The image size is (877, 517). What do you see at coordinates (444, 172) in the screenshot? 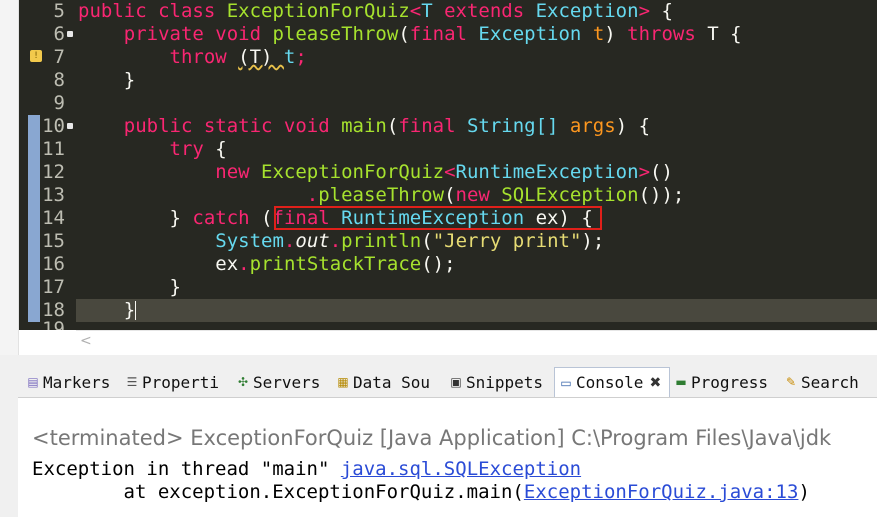
I see `code-line-12: new ExceptionForQuiz<RuntimeException>()` at bounding box center [444, 172].